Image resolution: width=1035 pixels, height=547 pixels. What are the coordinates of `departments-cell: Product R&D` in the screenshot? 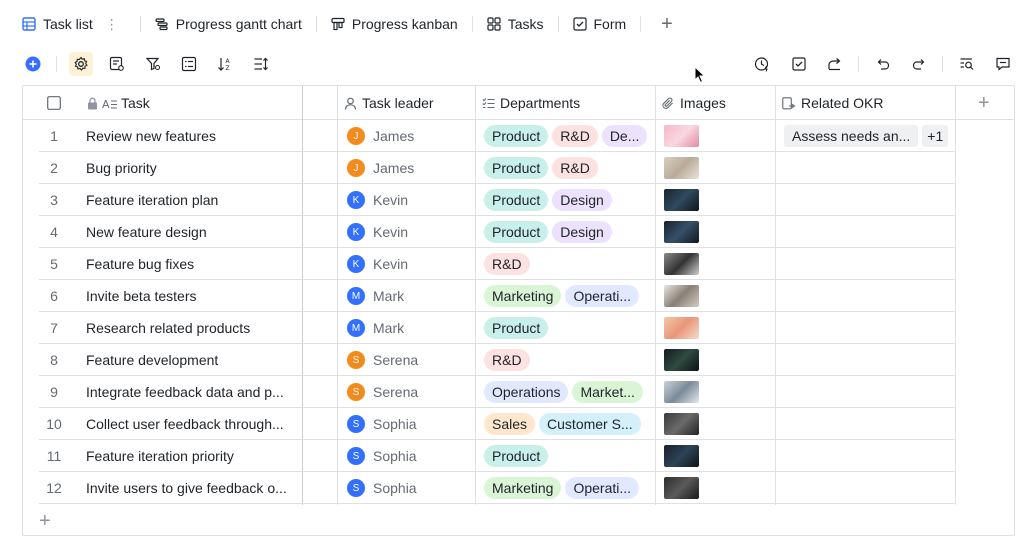 It's located at (572, 168).